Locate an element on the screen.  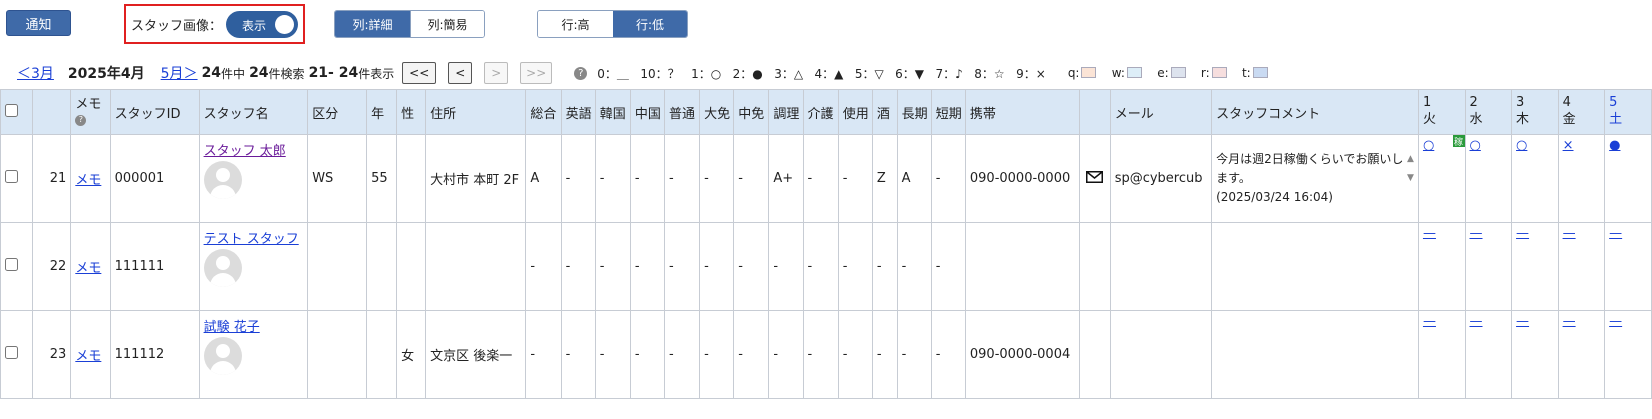
row-select-cell is located at coordinates (17, 354).